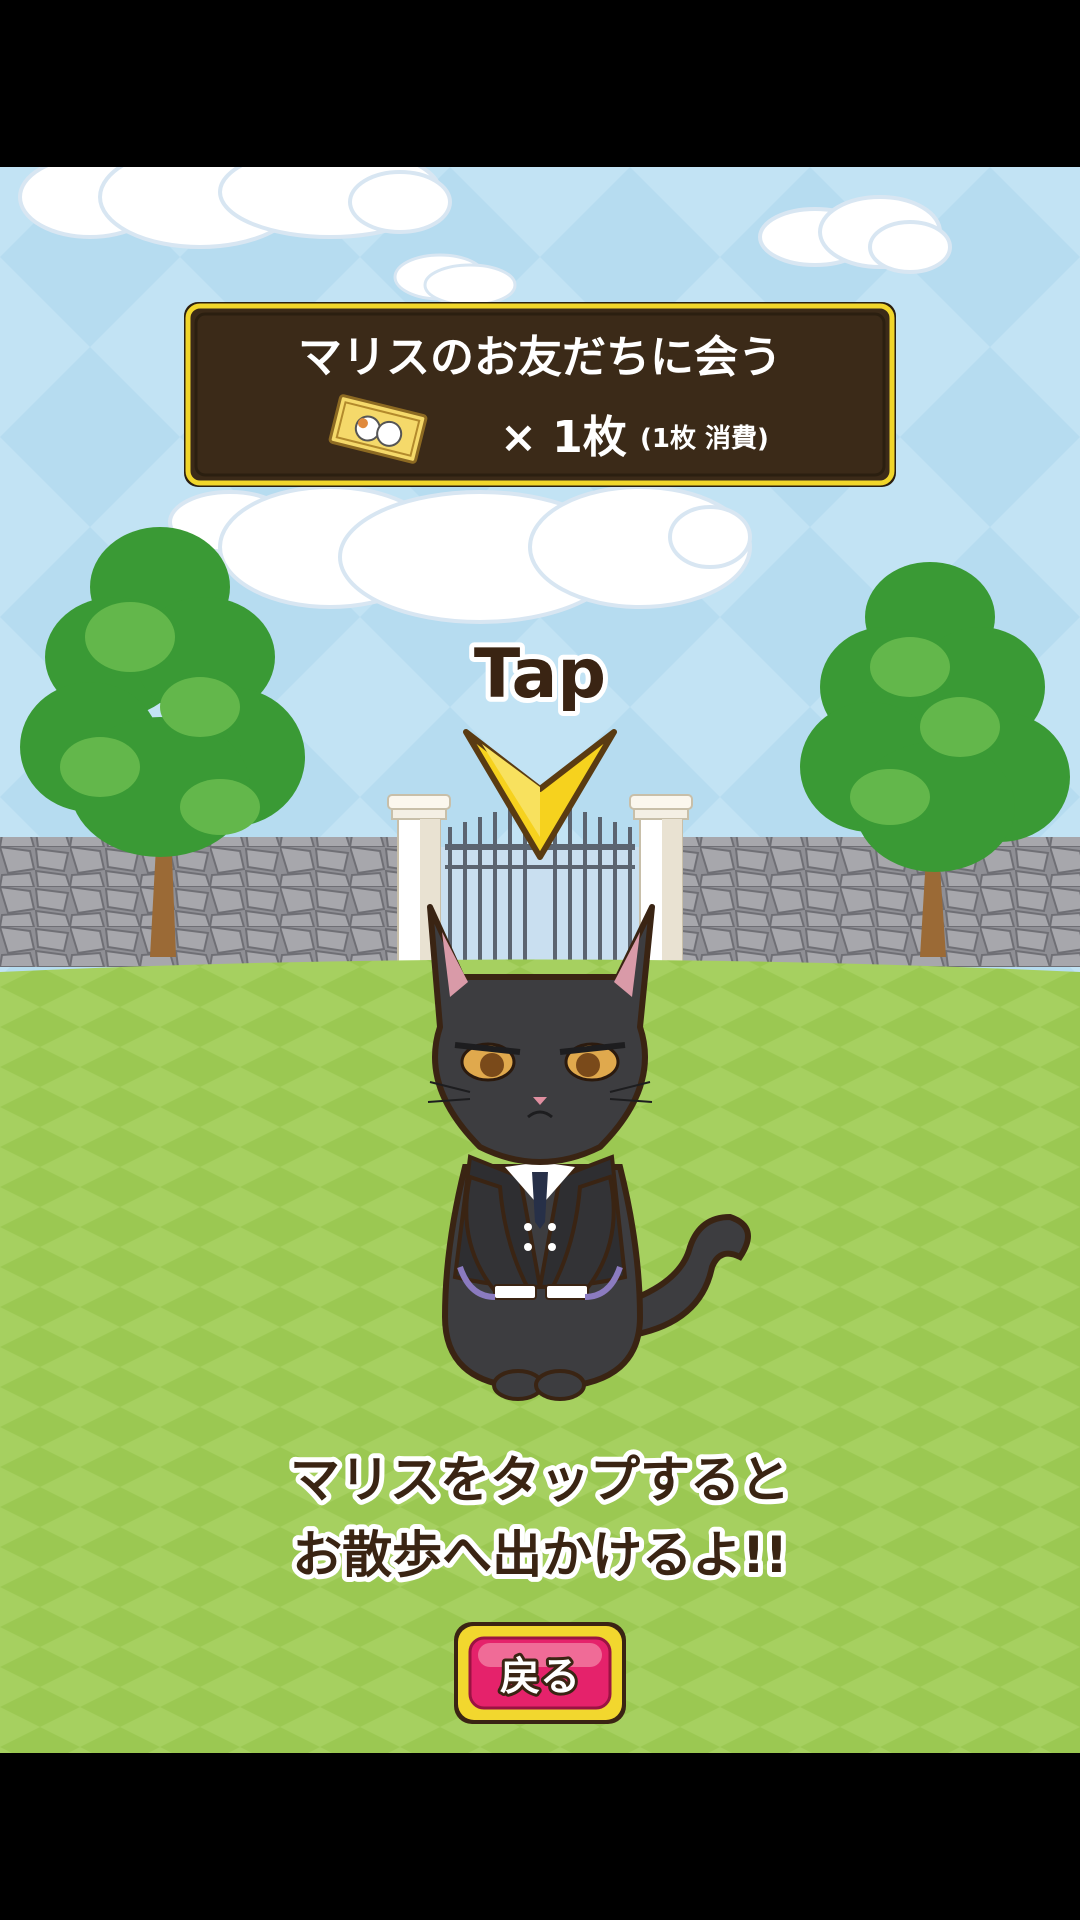  I want to click on stone-wall-right, so click(877, 902).